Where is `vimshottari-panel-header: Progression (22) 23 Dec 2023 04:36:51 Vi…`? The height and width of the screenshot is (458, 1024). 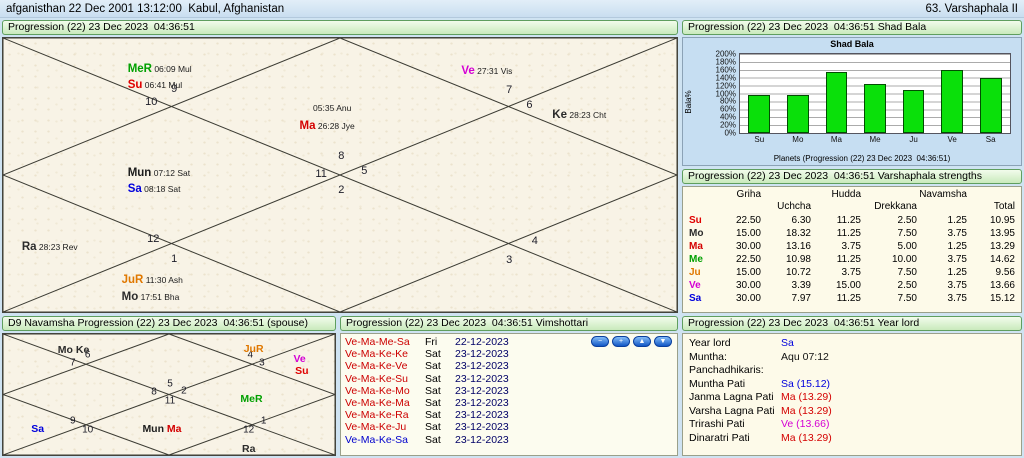 vimshottari-panel-header: Progression (22) 23 Dec 2023 04:36:51 Vi… is located at coordinates (509, 323).